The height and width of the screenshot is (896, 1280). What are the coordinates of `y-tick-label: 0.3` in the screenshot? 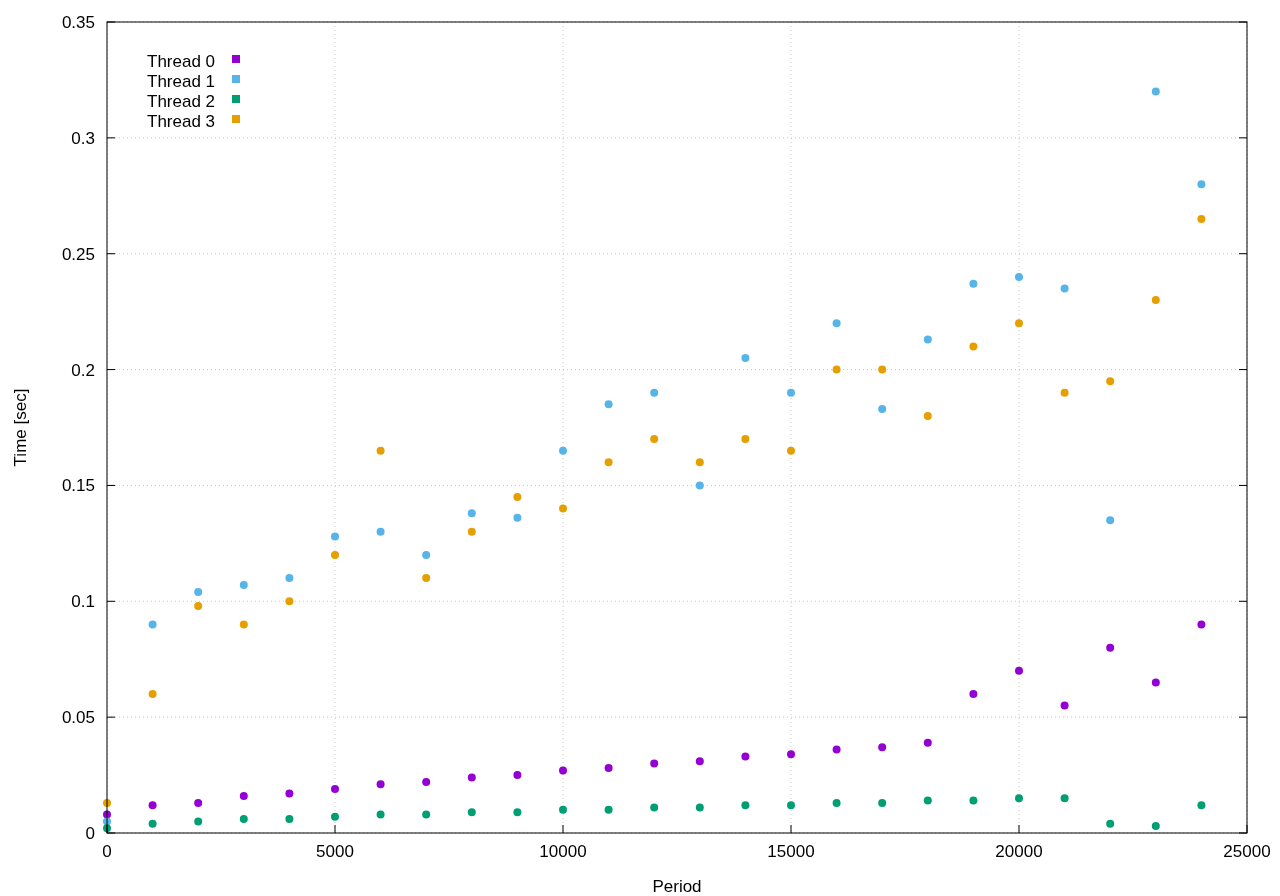 It's located at (83, 138).